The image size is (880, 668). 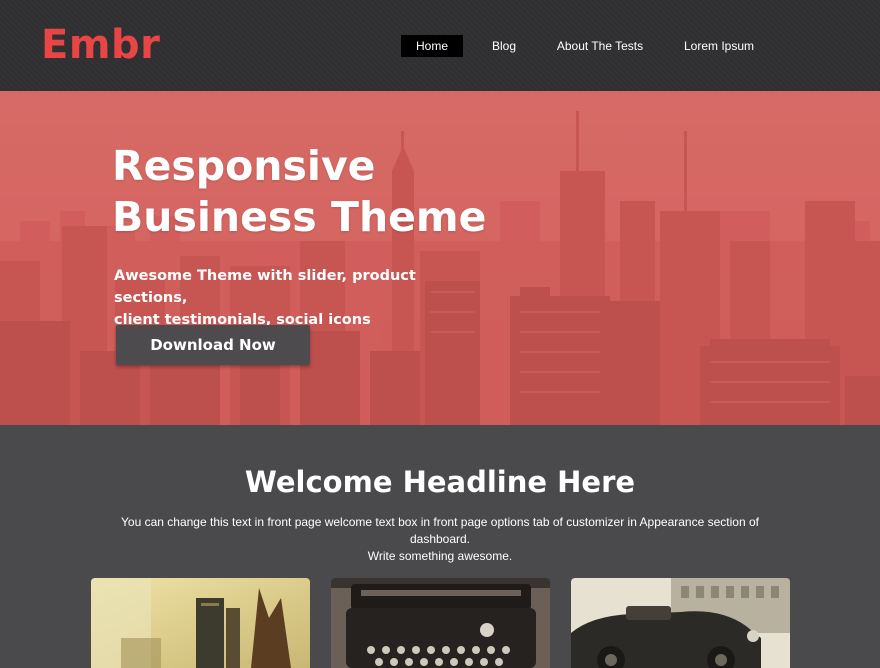 I want to click on hero-title-line-1: Responsive, so click(x=244, y=166).